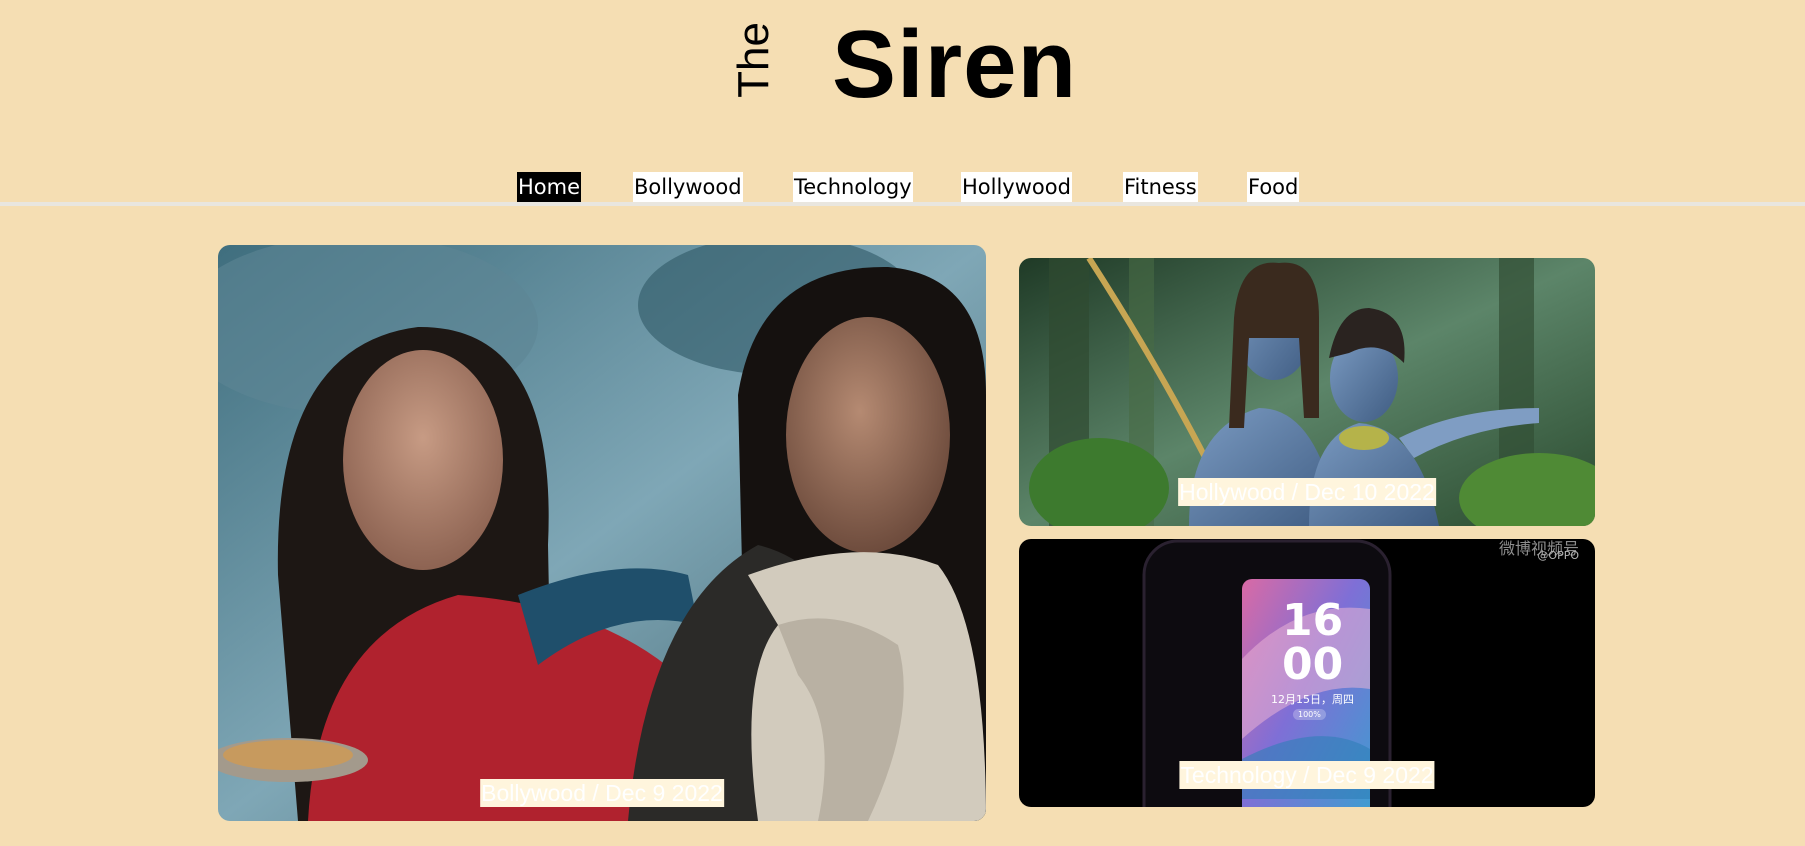 This screenshot has height=846, width=1805. What do you see at coordinates (602, 793) in the screenshot?
I see `featured-story-caption: Bollywood / Dec 9 2022` at bounding box center [602, 793].